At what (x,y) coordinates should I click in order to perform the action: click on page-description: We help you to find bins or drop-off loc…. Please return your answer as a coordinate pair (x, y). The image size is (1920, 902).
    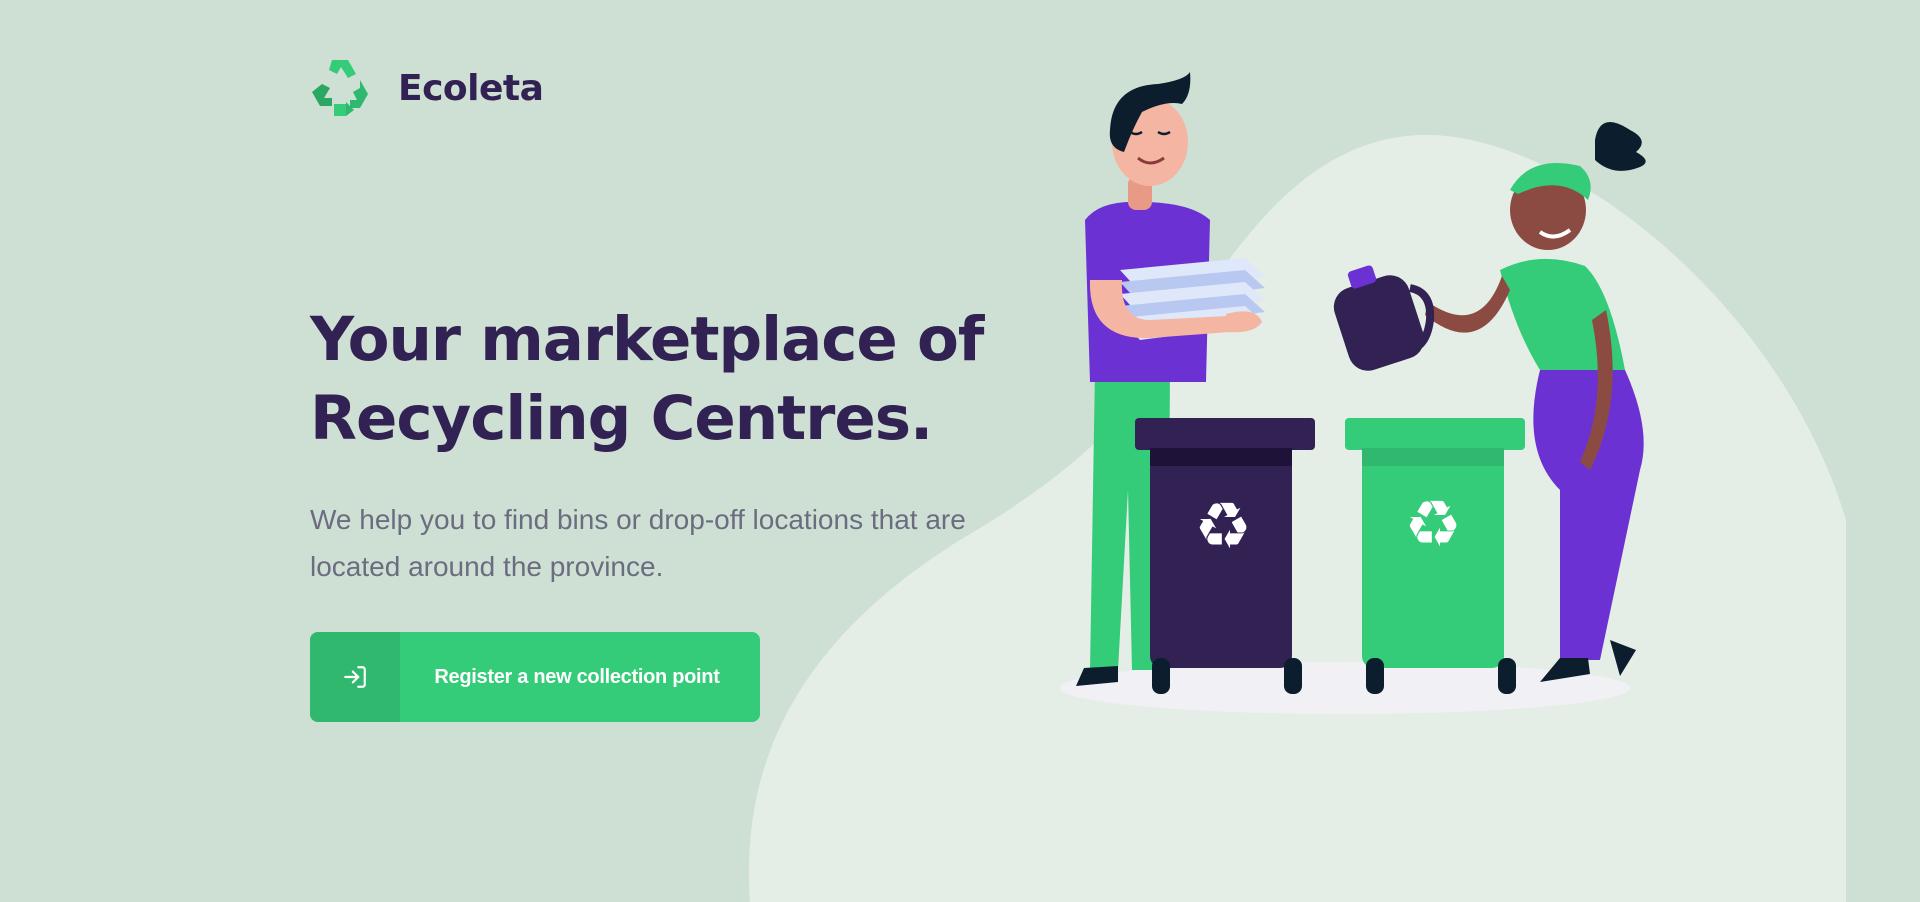
    Looking at the image, I should click on (638, 543).